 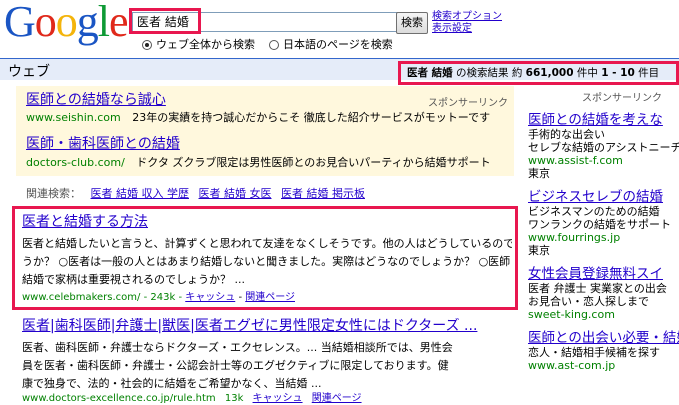 I want to click on ad1-url: www.seishin.com, so click(x=73, y=117).